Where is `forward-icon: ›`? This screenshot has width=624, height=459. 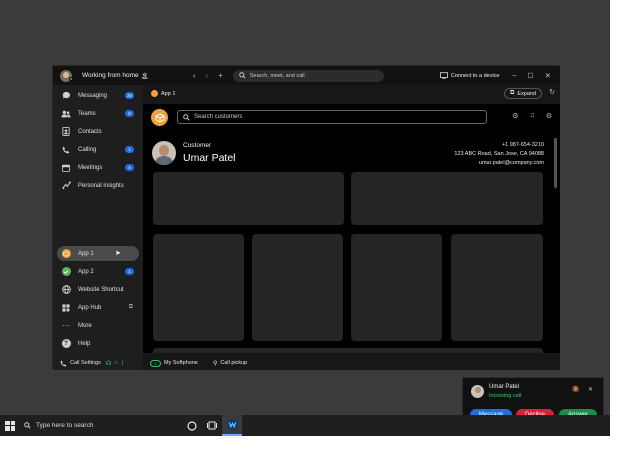
forward-icon: › is located at coordinates (207, 75).